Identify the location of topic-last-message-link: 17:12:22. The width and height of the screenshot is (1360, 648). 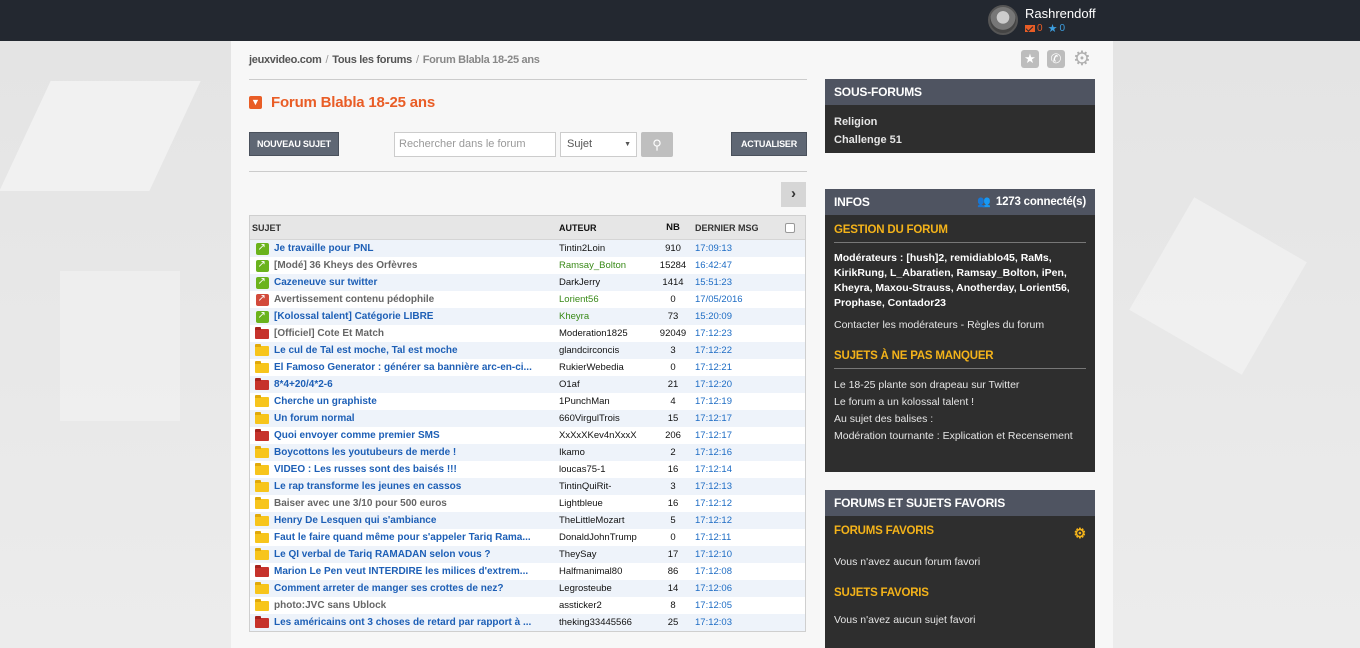
(737, 350).